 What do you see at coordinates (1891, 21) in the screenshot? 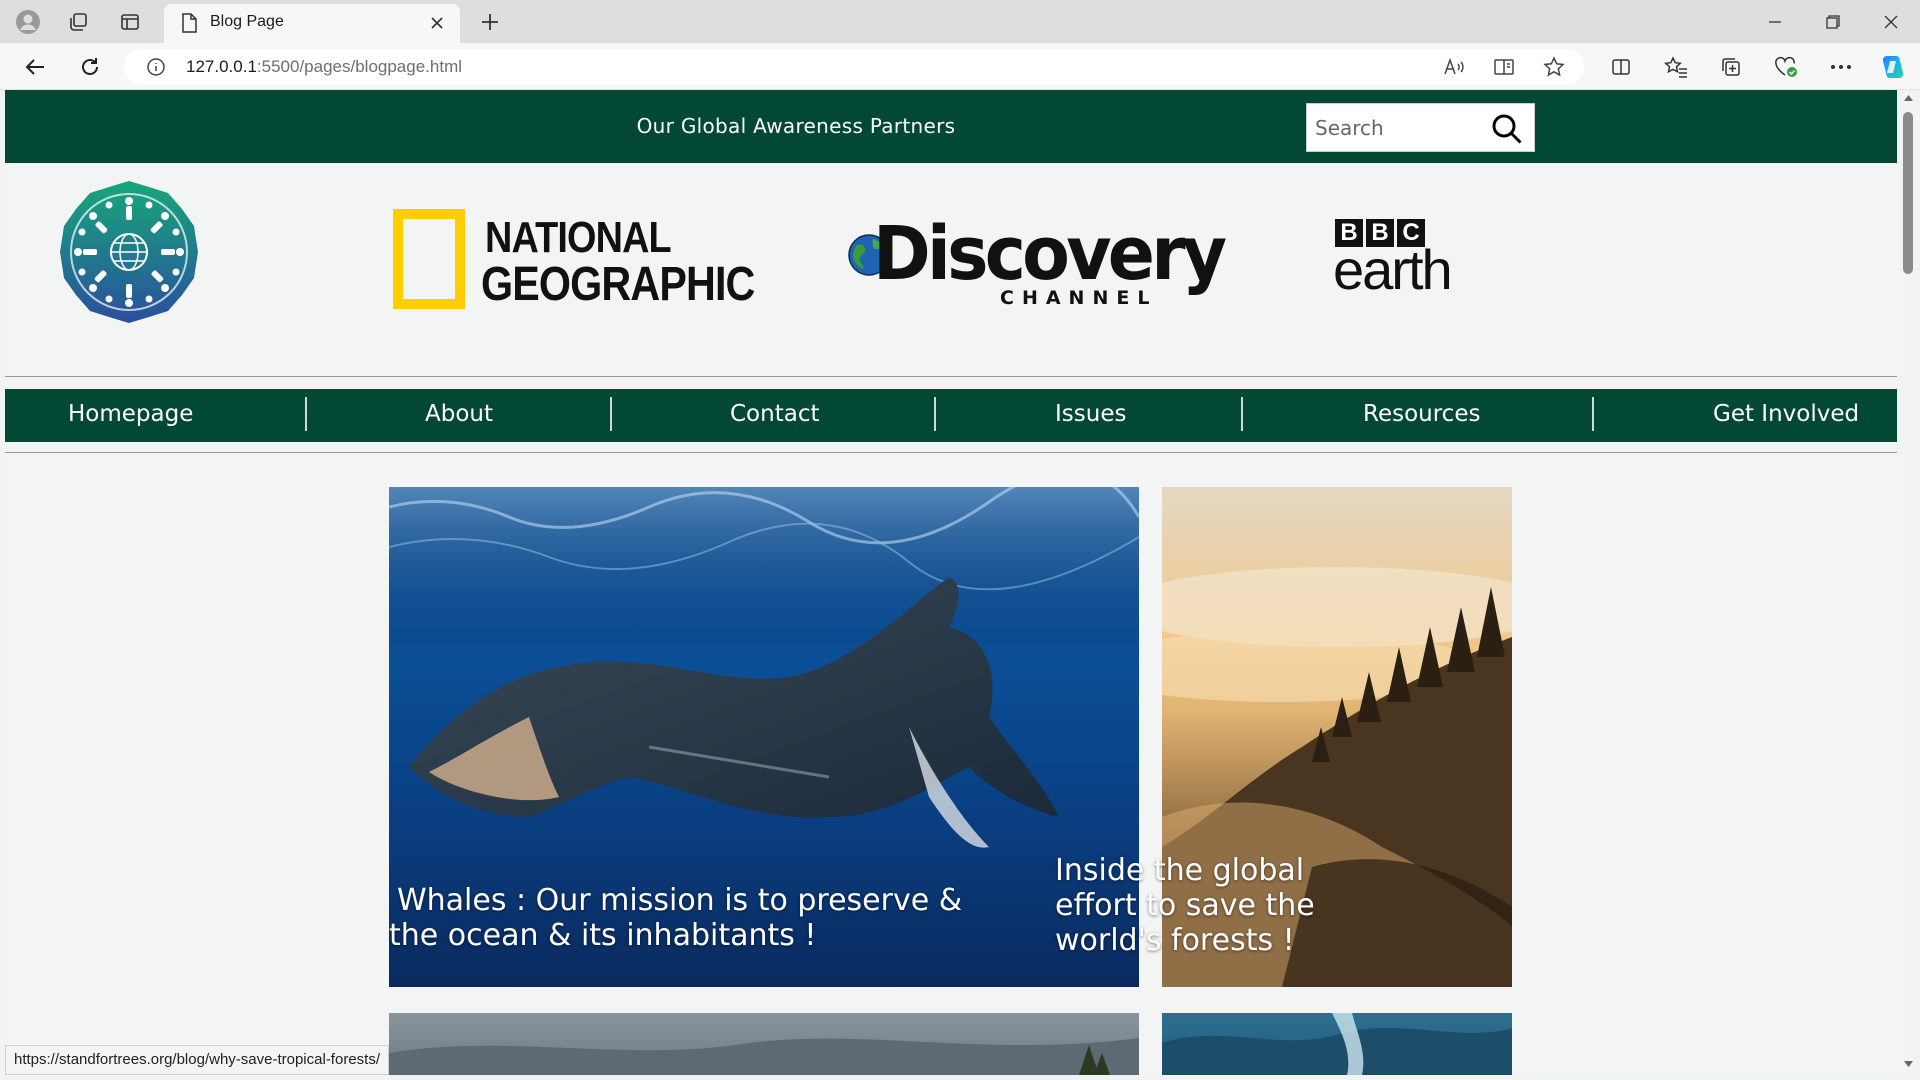
I see `close-window-icon` at bounding box center [1891, 21].